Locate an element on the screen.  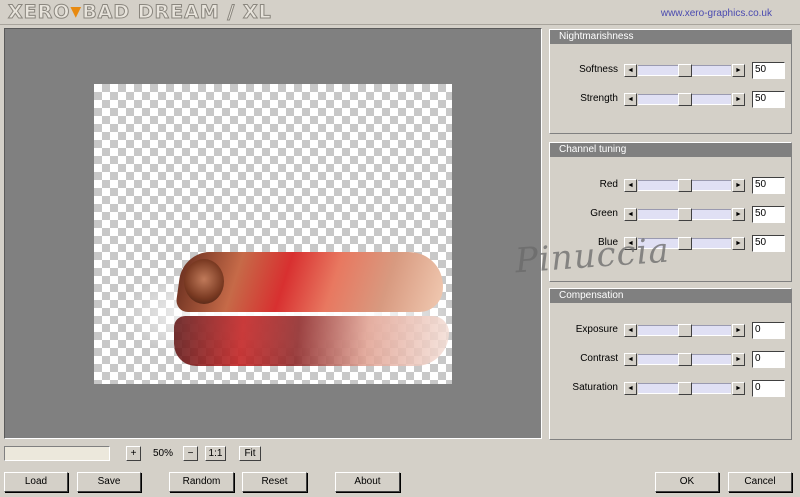
slider-label: Softness is located at coordinates (598, 69).